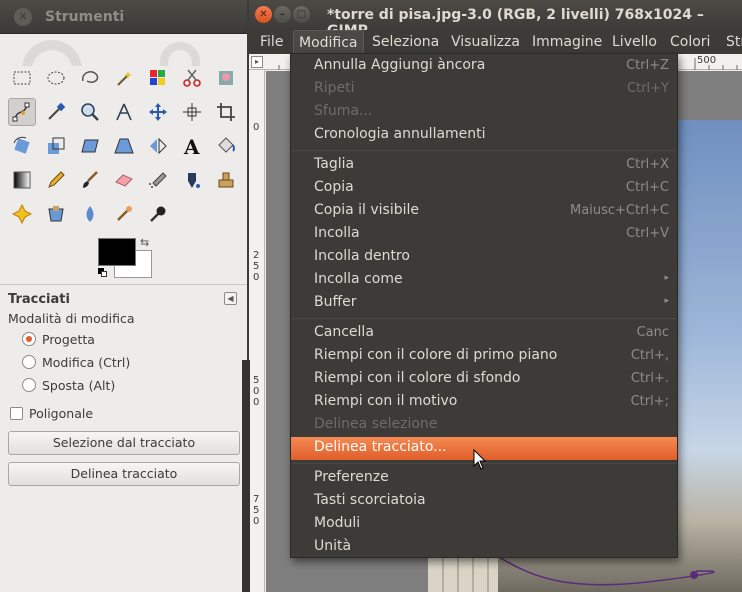  What do you see at coordinates (619, 210) in the screenshot?
I see `menu-item-shortcut: Maiusc+Ctrl+C` at bounding box center [619, 210].